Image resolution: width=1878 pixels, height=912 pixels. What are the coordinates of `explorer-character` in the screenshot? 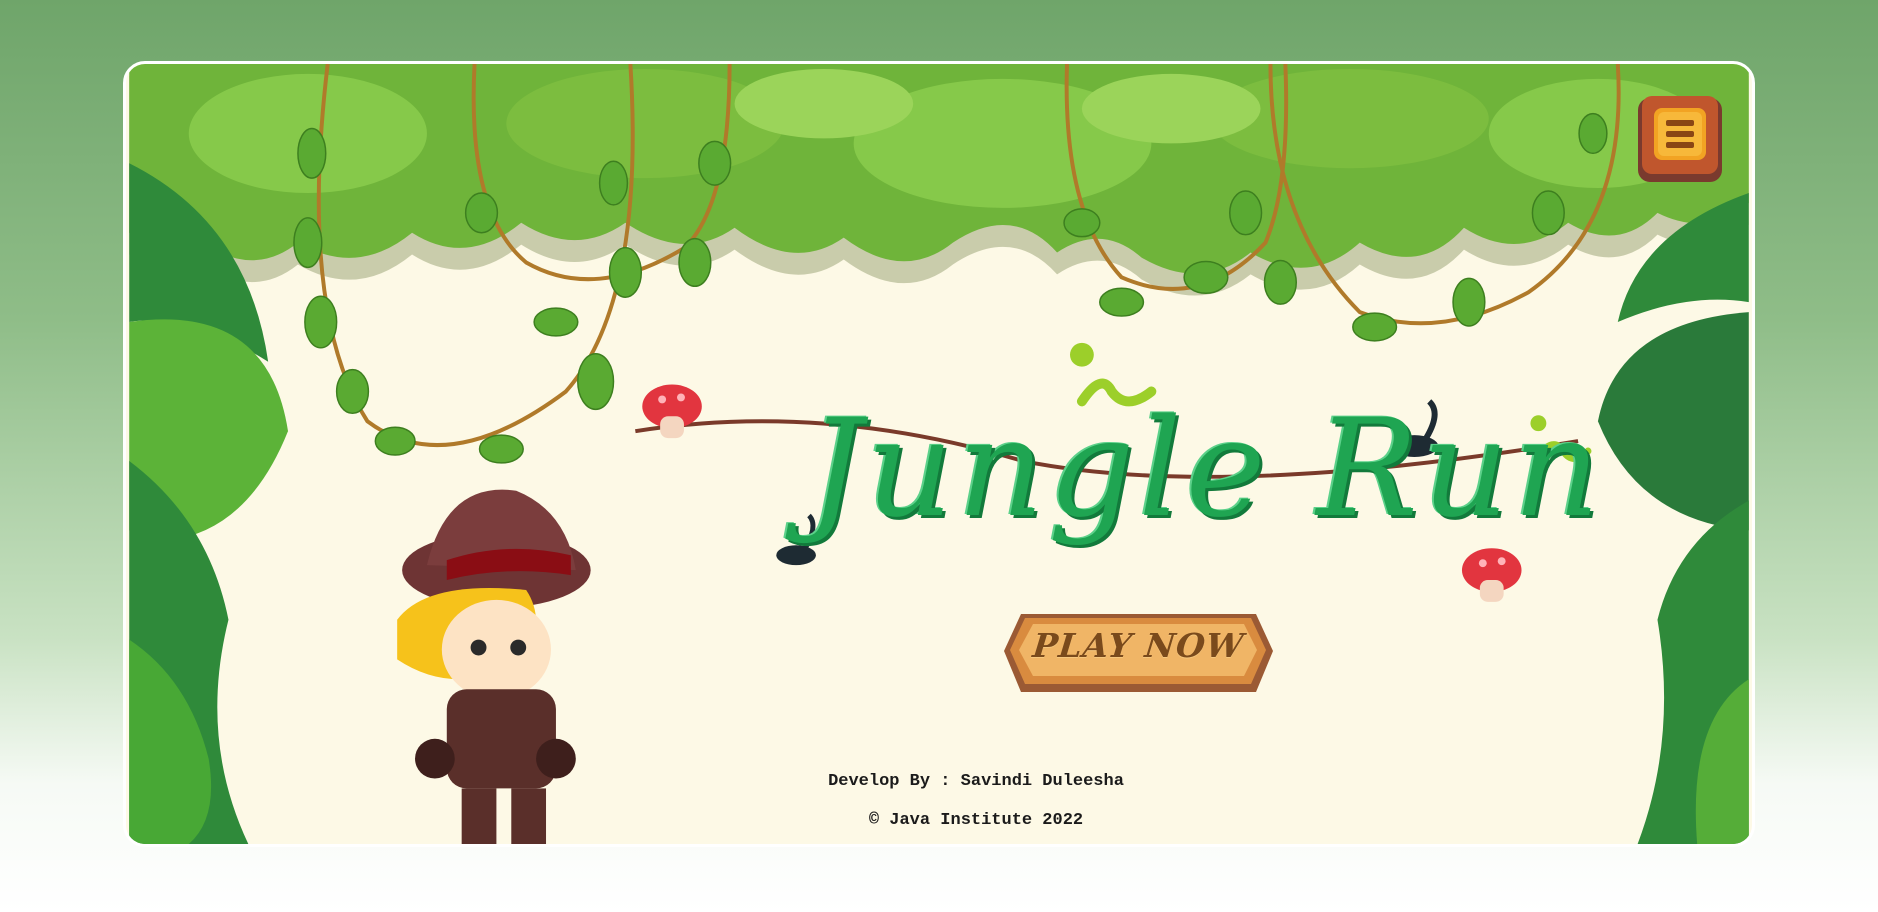 It's located at (494, 666).